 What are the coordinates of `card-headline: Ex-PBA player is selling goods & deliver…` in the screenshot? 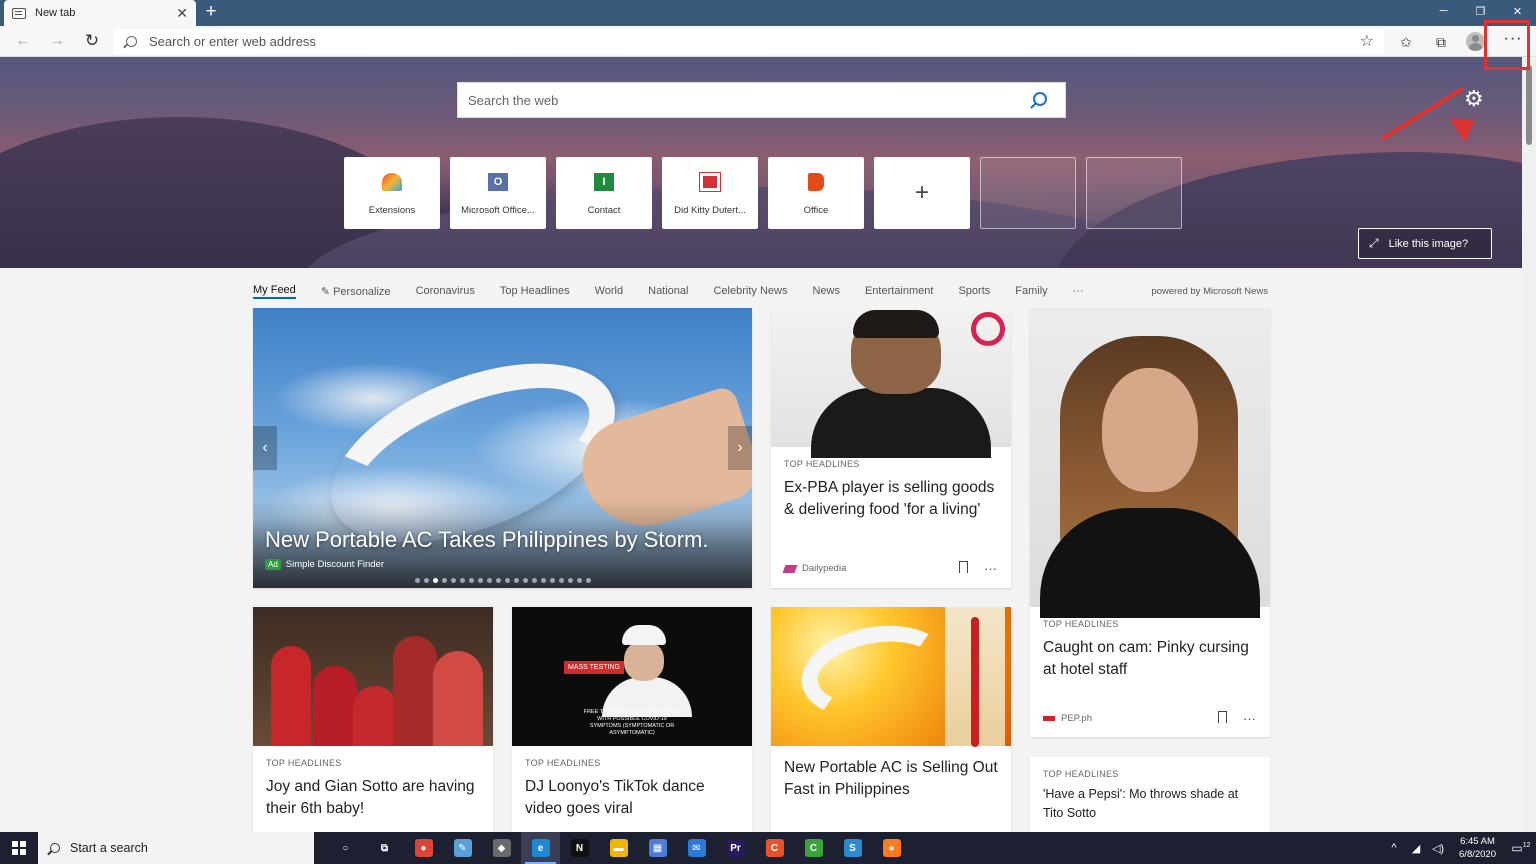 It's located at (891, 499).